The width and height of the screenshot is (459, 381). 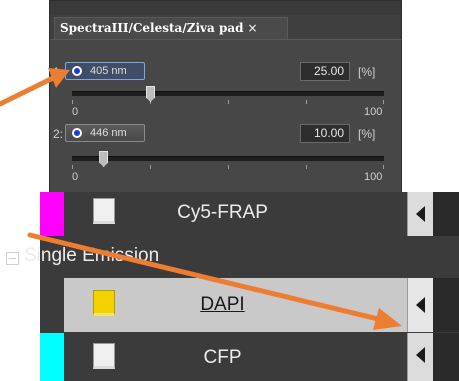 I want to click on arrow-to-laser-pad, so click(x=35, y=87).